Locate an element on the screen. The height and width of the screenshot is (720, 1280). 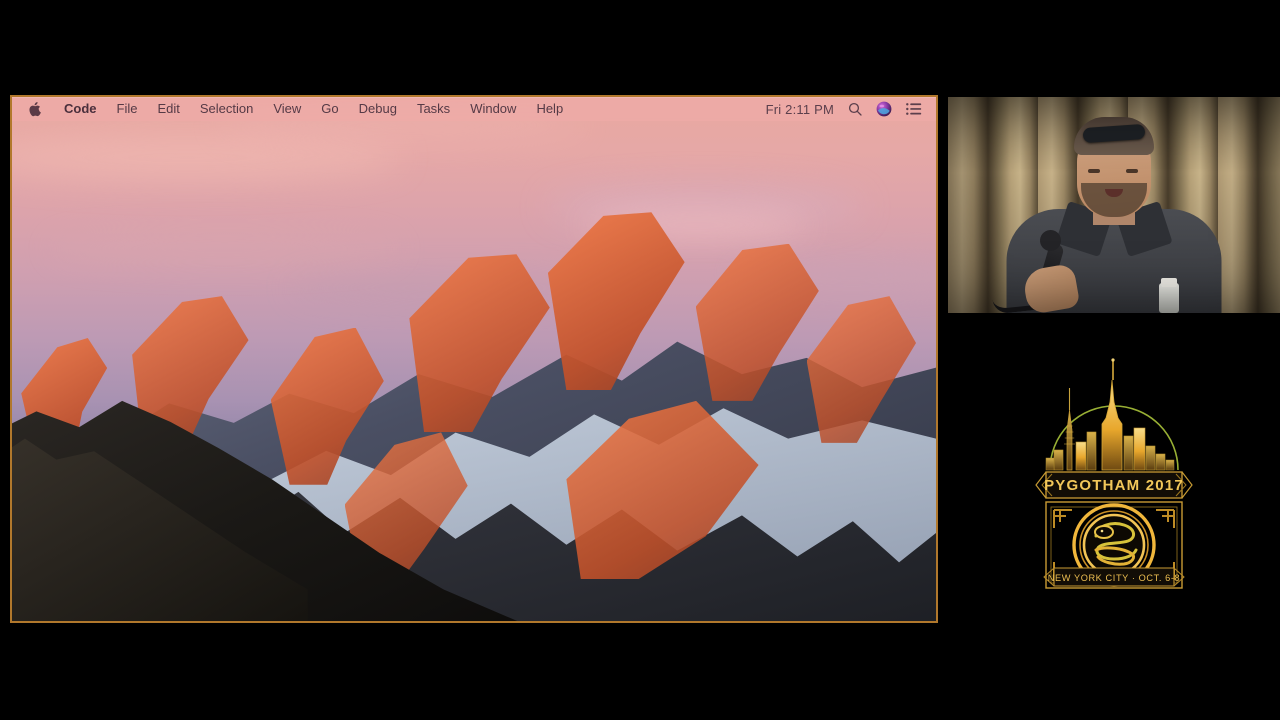
menu-item-code: Code is located at coordinates (80, 109).